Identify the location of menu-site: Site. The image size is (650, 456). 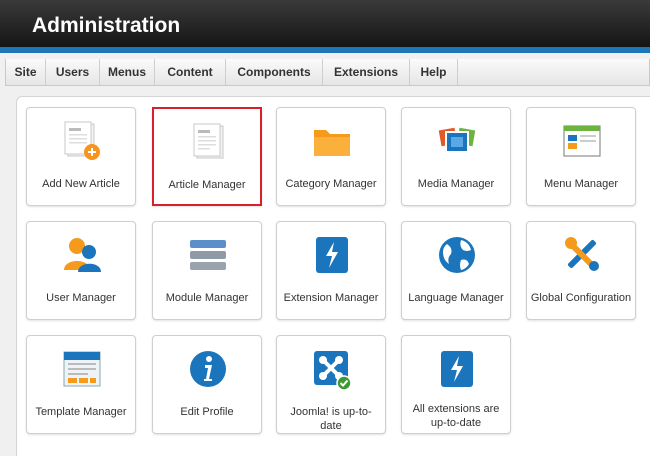
(26, 72).